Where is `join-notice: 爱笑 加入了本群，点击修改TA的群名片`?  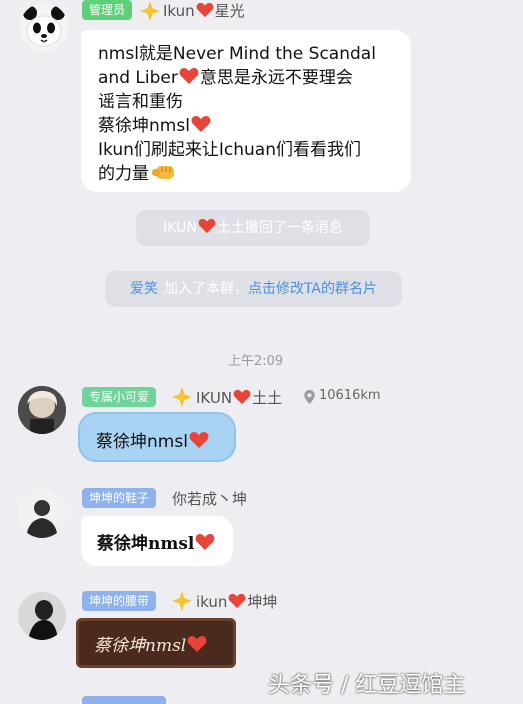
join-notice: 爱笑 加入了本群，点击修改TA的群名片 is located at coordinates (253, 289).